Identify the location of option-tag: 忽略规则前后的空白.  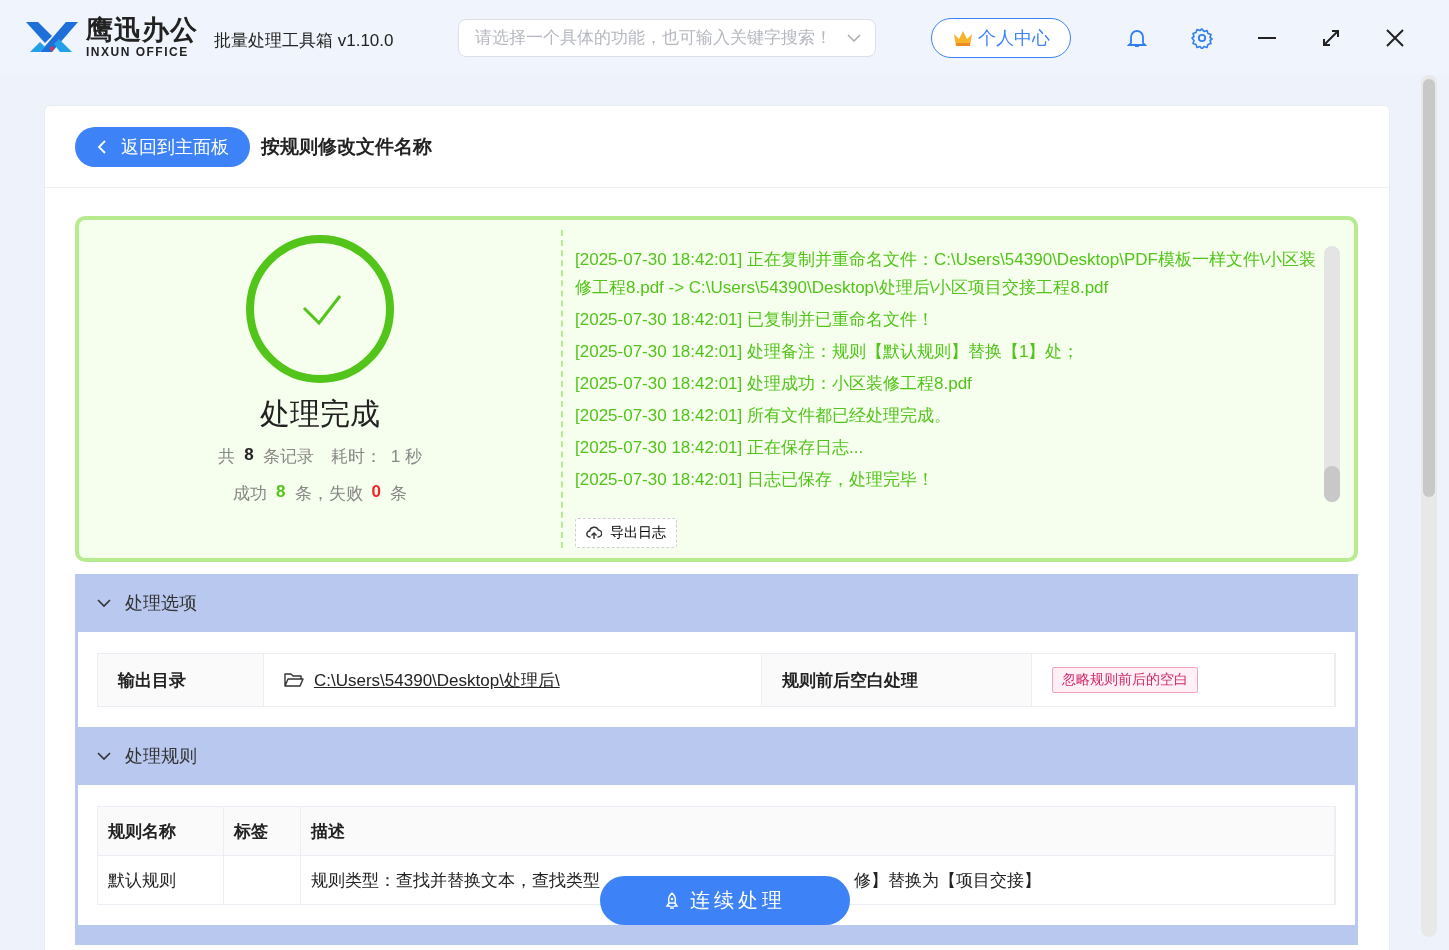
(1125, 680).